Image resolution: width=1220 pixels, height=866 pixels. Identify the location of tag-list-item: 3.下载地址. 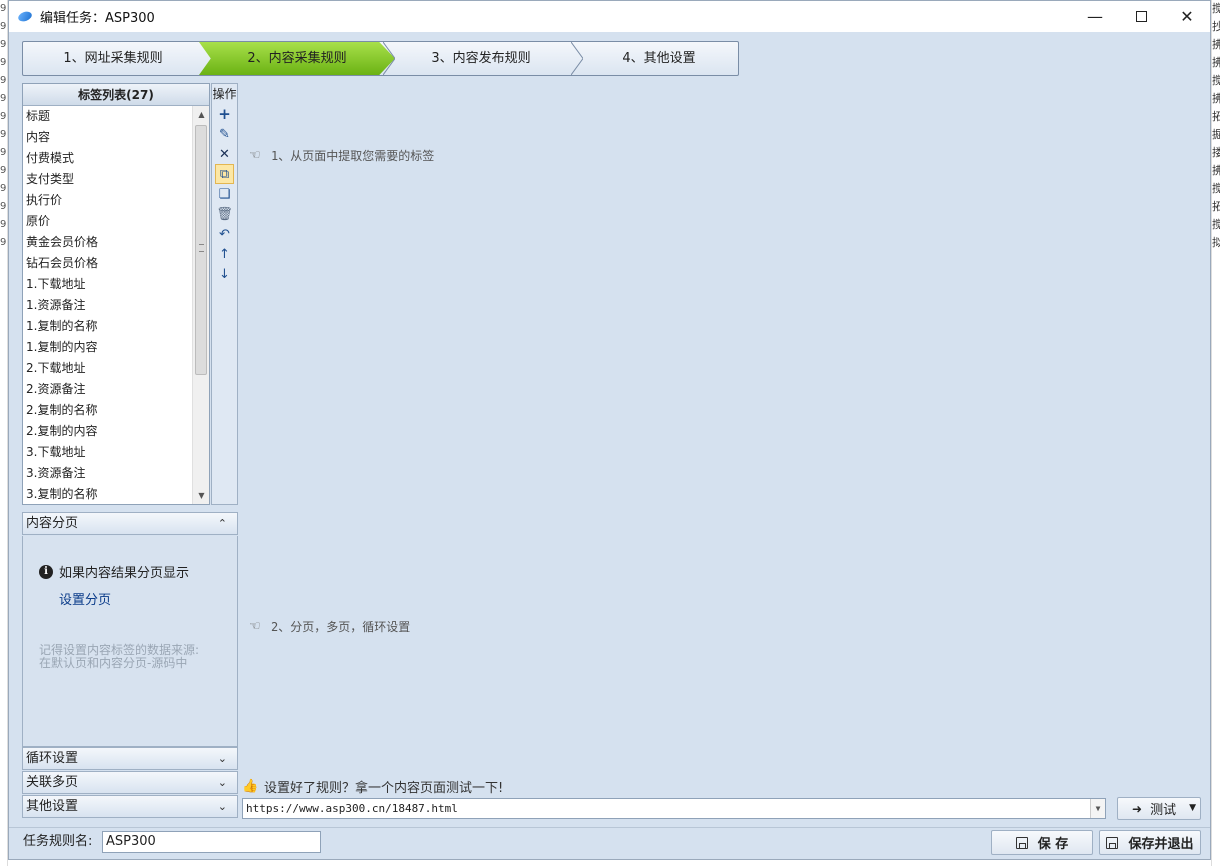
(108, 452).